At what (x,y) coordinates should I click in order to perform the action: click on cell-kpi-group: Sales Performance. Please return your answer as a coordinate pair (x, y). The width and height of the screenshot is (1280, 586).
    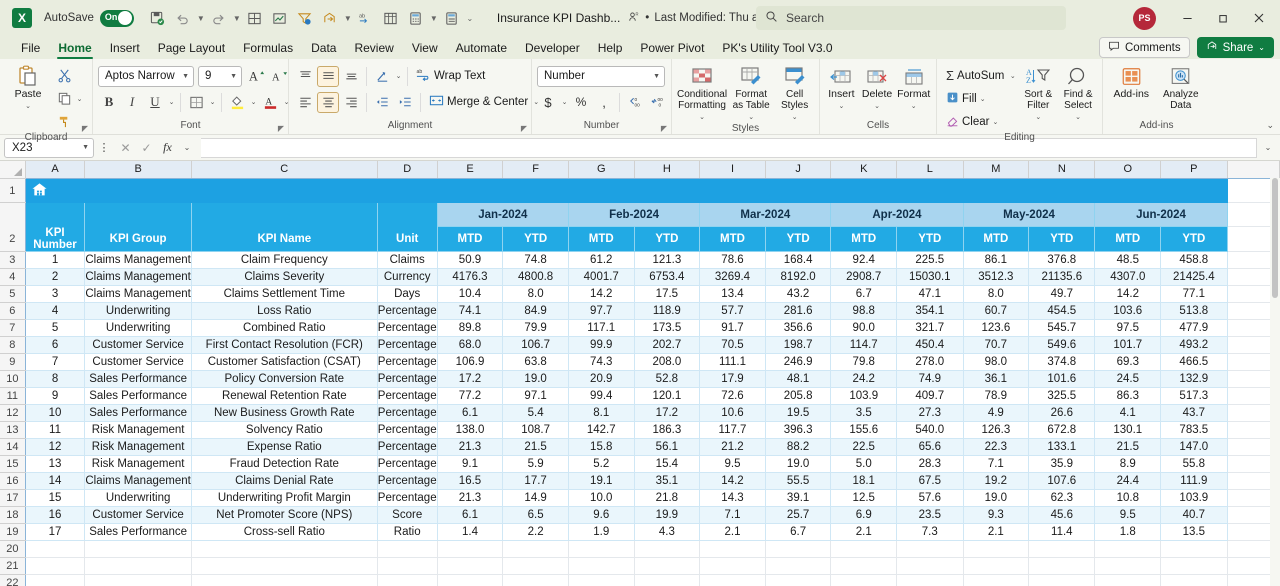
    Looking at the image, I should click on (138, 396).